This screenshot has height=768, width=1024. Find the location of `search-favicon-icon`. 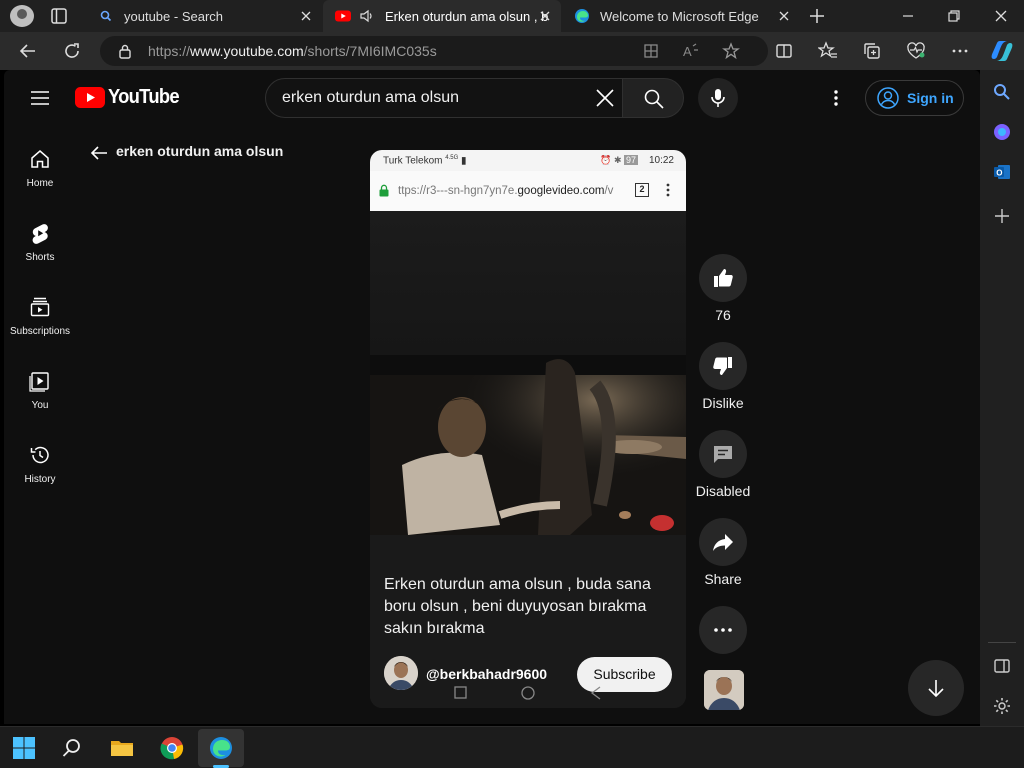

search-favicon-icon is located at coordinates (106, 16).